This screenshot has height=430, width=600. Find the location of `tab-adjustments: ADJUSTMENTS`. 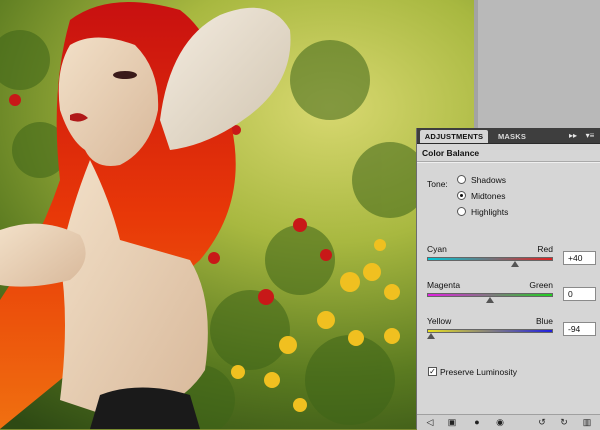

tab-adjustments: ADJUSTMENTS is located at coordinates (454, 136).